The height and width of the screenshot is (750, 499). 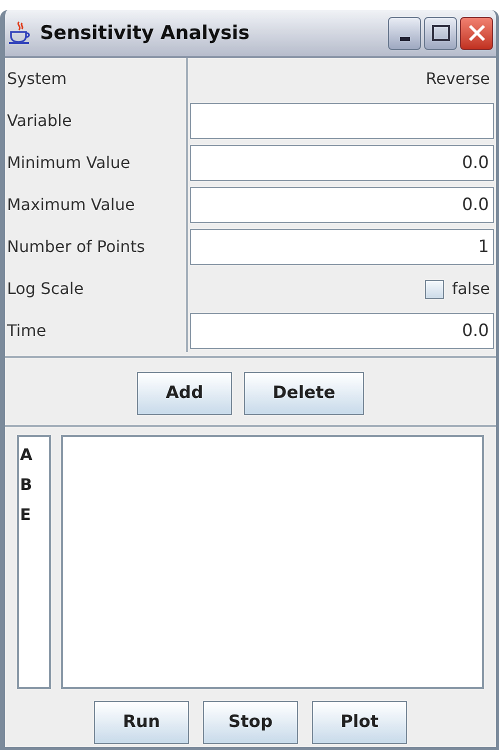 What do you see at coordinates (342, 247) in the screenshot?
I see `input-field: 1` at bounding box center [342, 247].